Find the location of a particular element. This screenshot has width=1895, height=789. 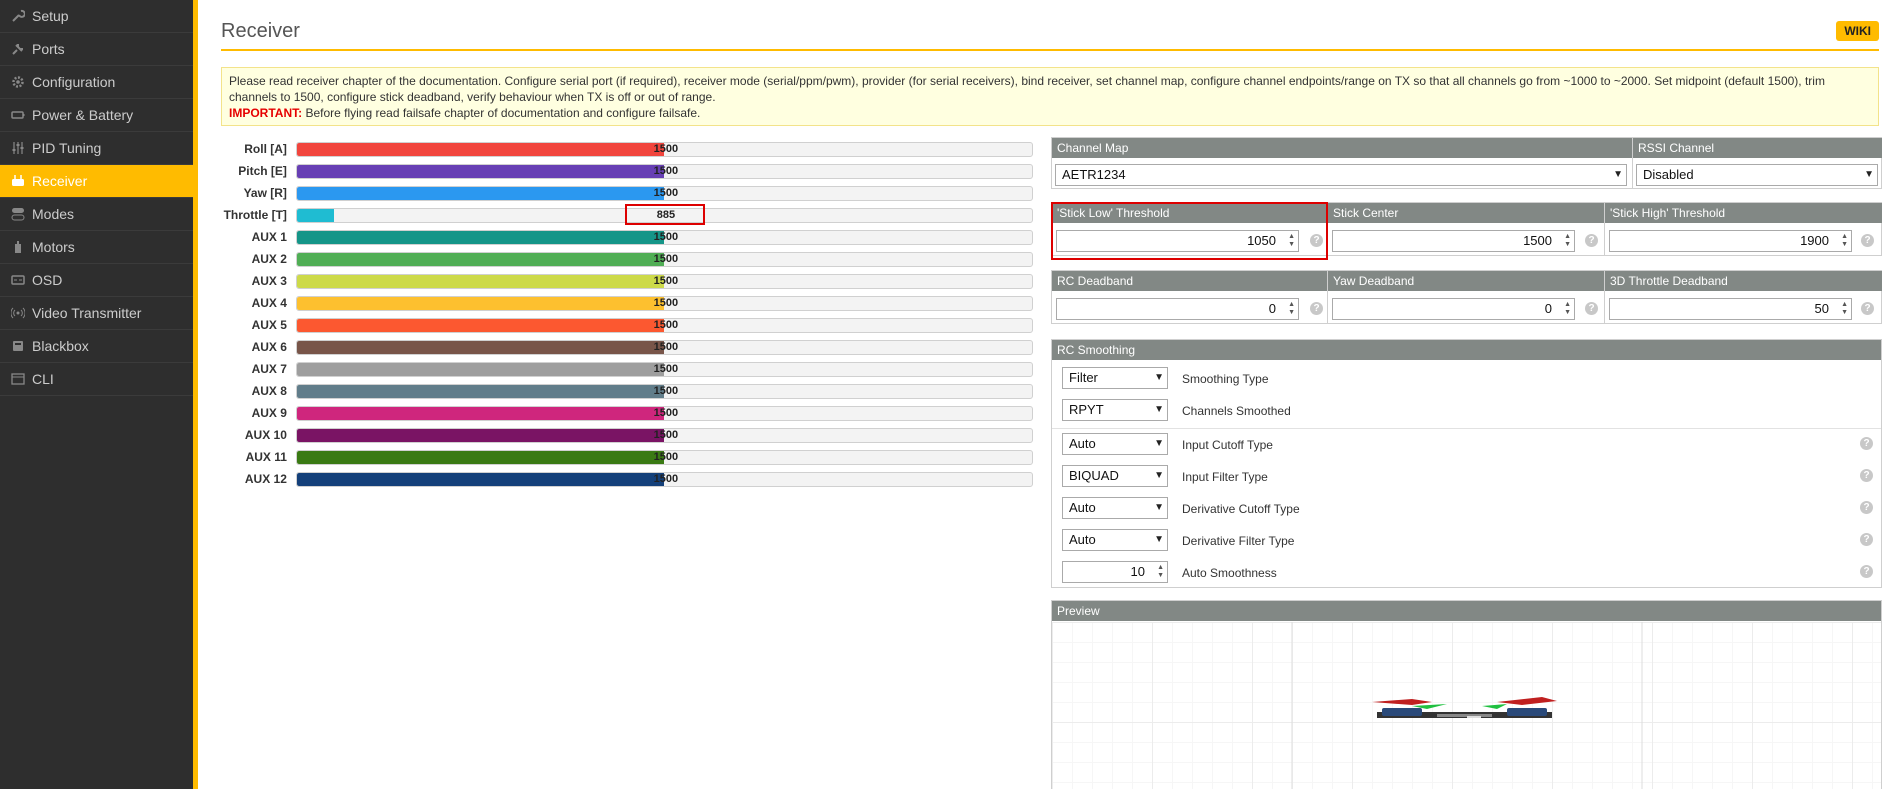

input-cutoff-type-select: Auto ▼ is located at coordinates (1115, 444).